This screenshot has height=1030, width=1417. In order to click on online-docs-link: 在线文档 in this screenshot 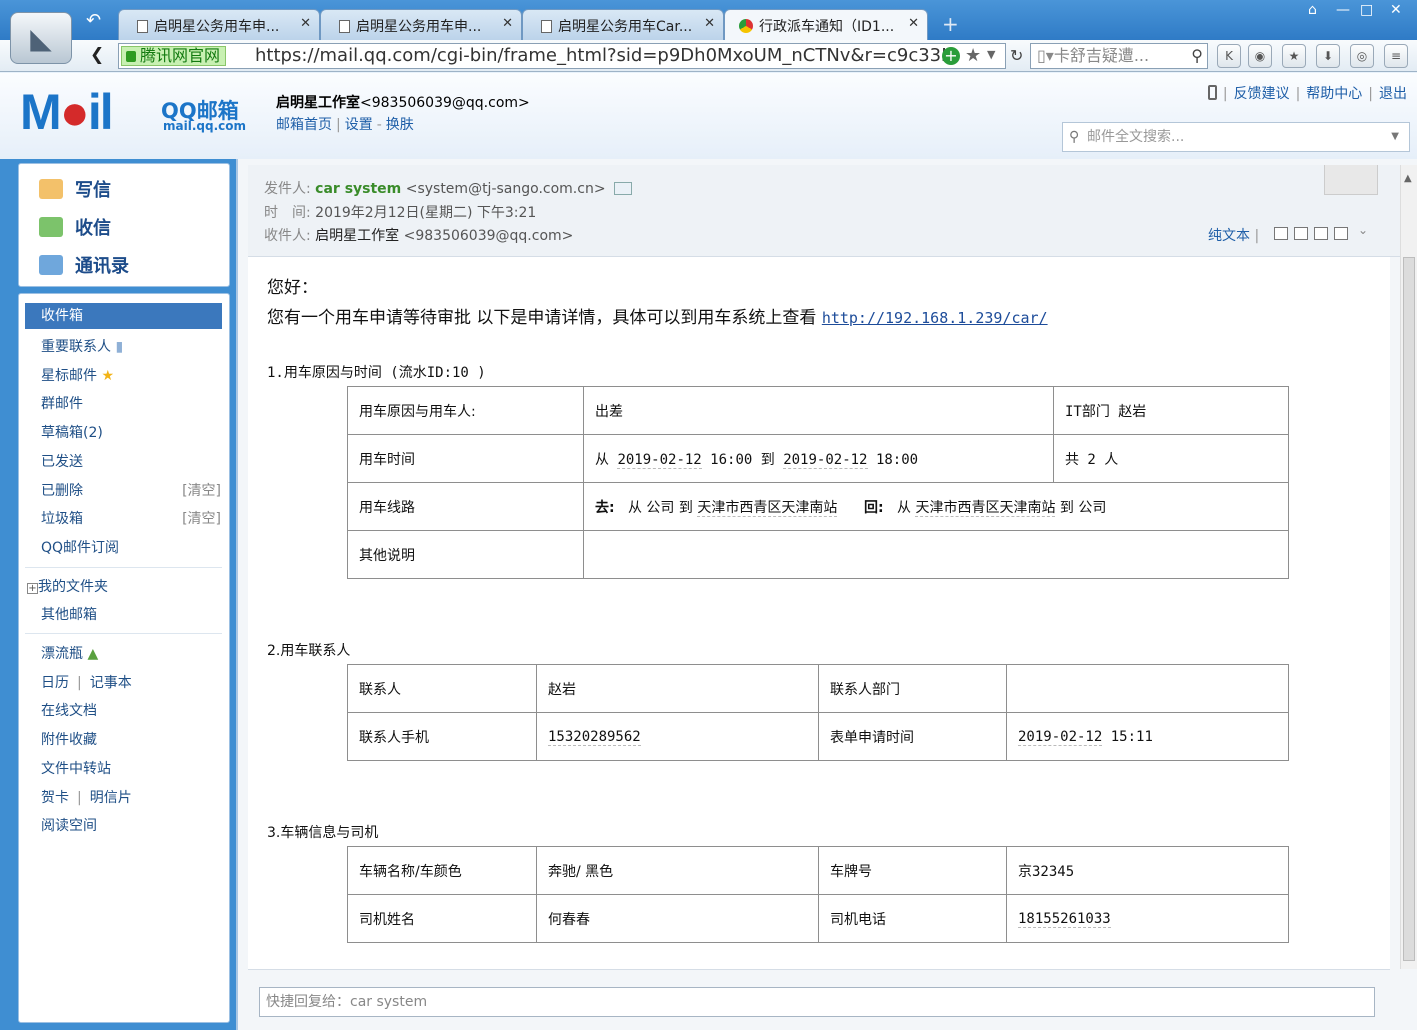, I will do `click(131, 710)`.